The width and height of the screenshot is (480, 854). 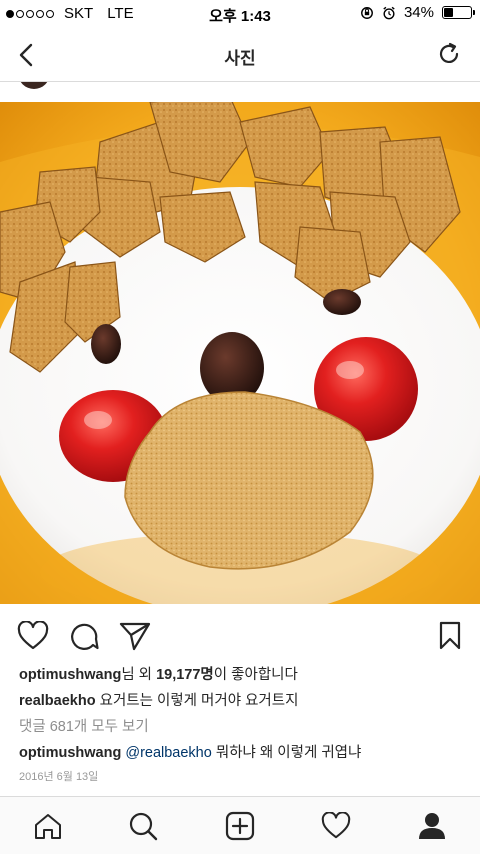 I want to click on action-bar, so click(x=240, y=636).